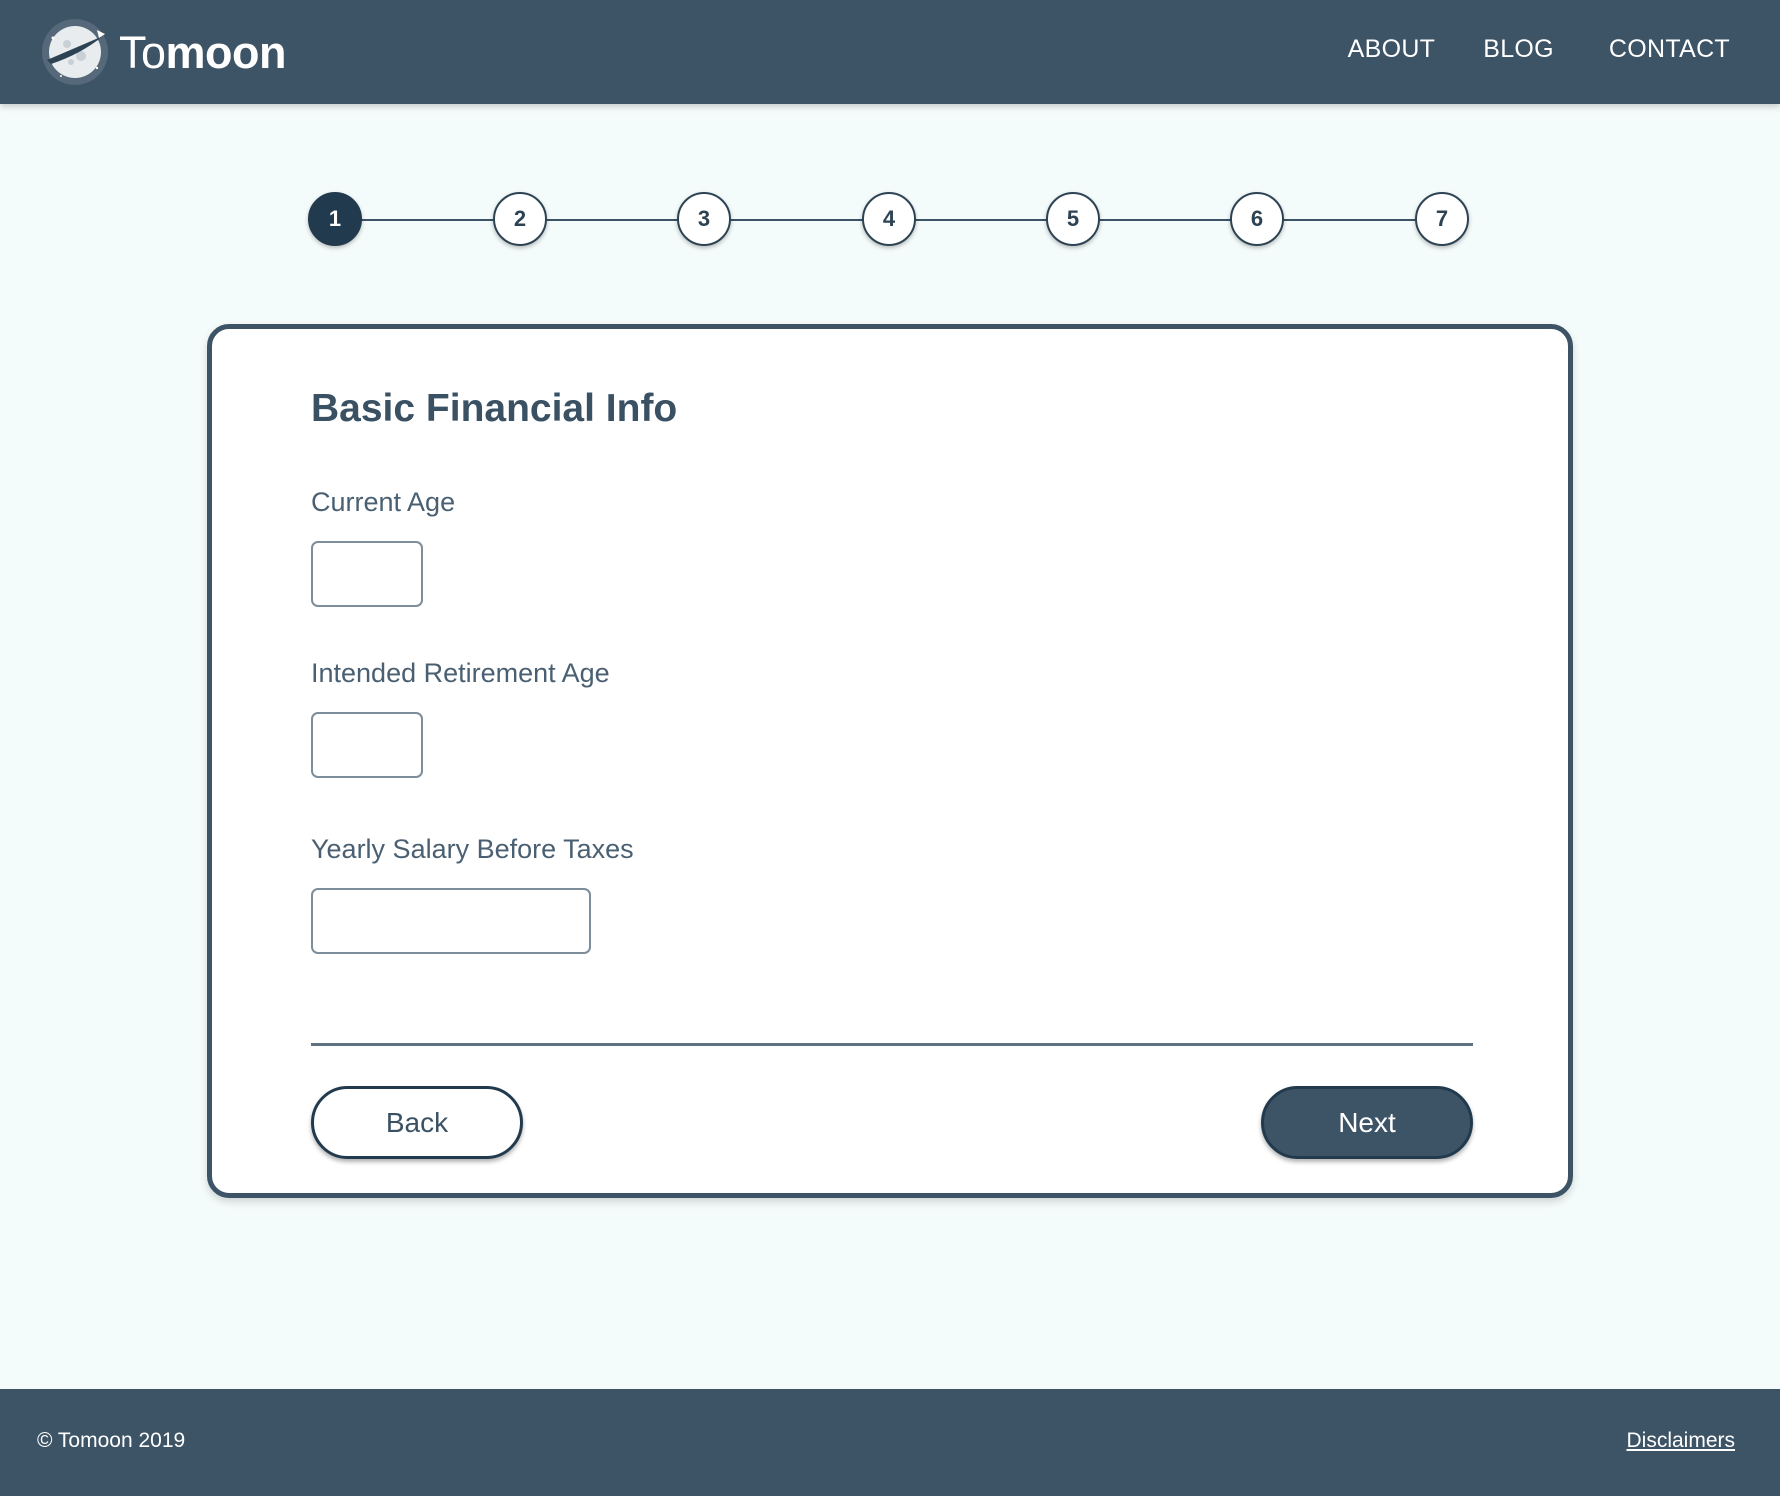  I want to click on step-7: 7, so click(1442, 219).